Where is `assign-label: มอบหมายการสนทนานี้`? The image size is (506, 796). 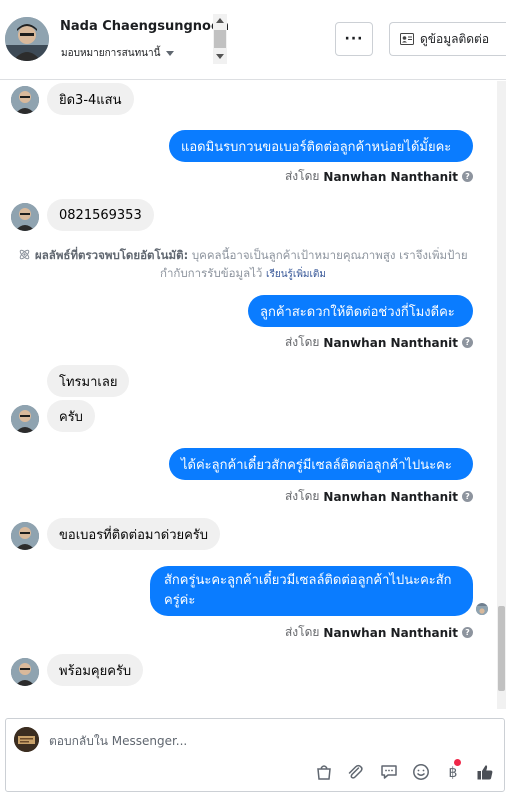
assign-label: มอบหมายการสนทนานี้ is located at coordinates (111, 53).